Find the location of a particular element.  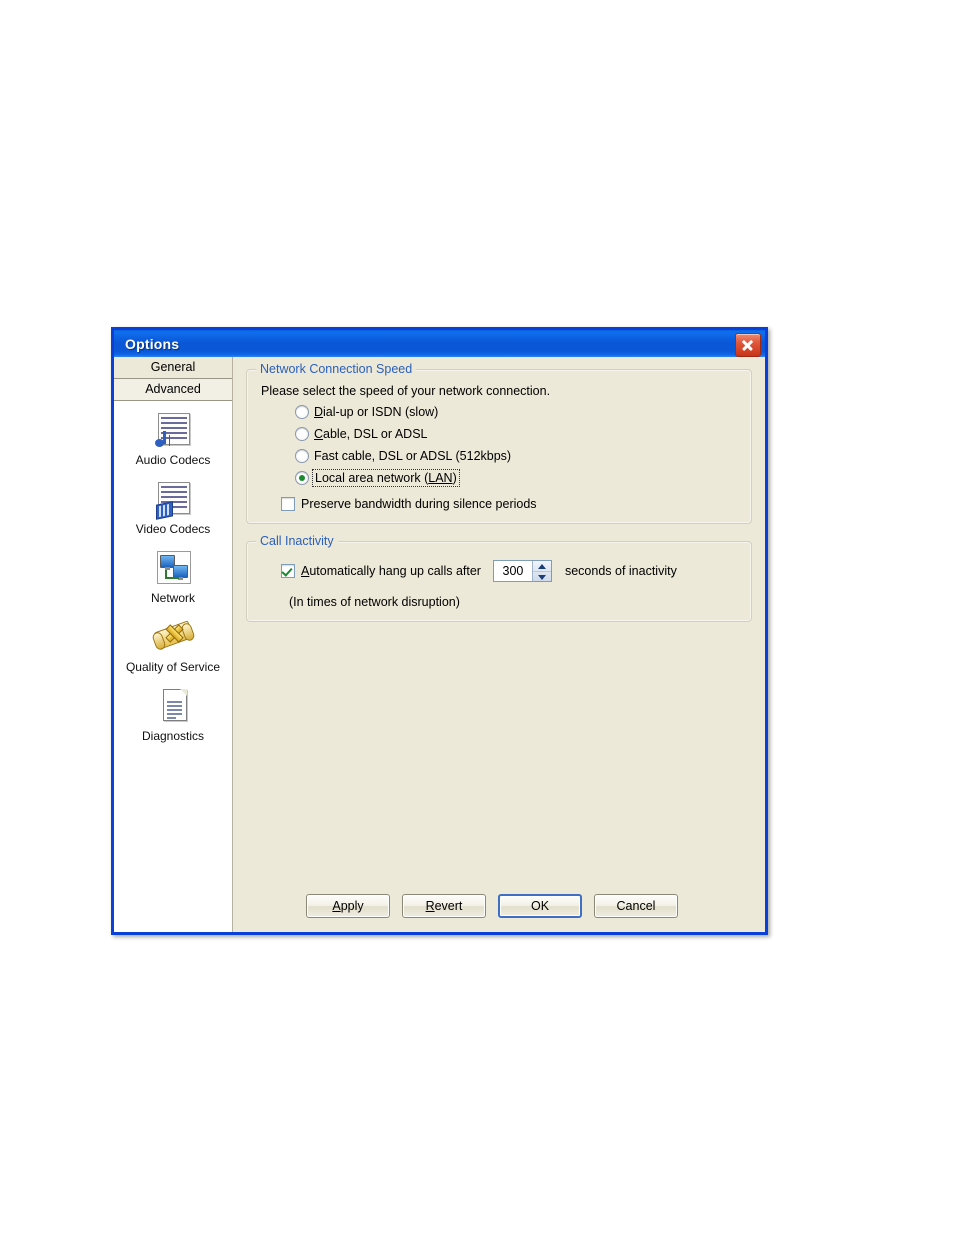

network-speed-group-title: Network Connection Speed is located at coordinates (336, 369).